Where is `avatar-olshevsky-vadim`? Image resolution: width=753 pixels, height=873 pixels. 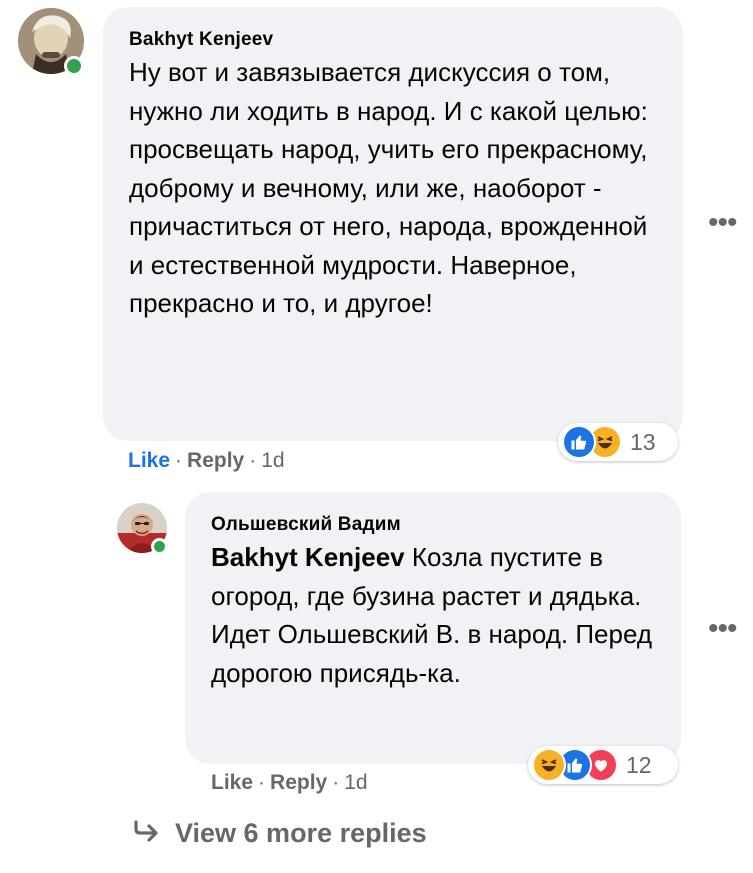
avatar-olshevsky-vadim is located at coordinates (142, 529).